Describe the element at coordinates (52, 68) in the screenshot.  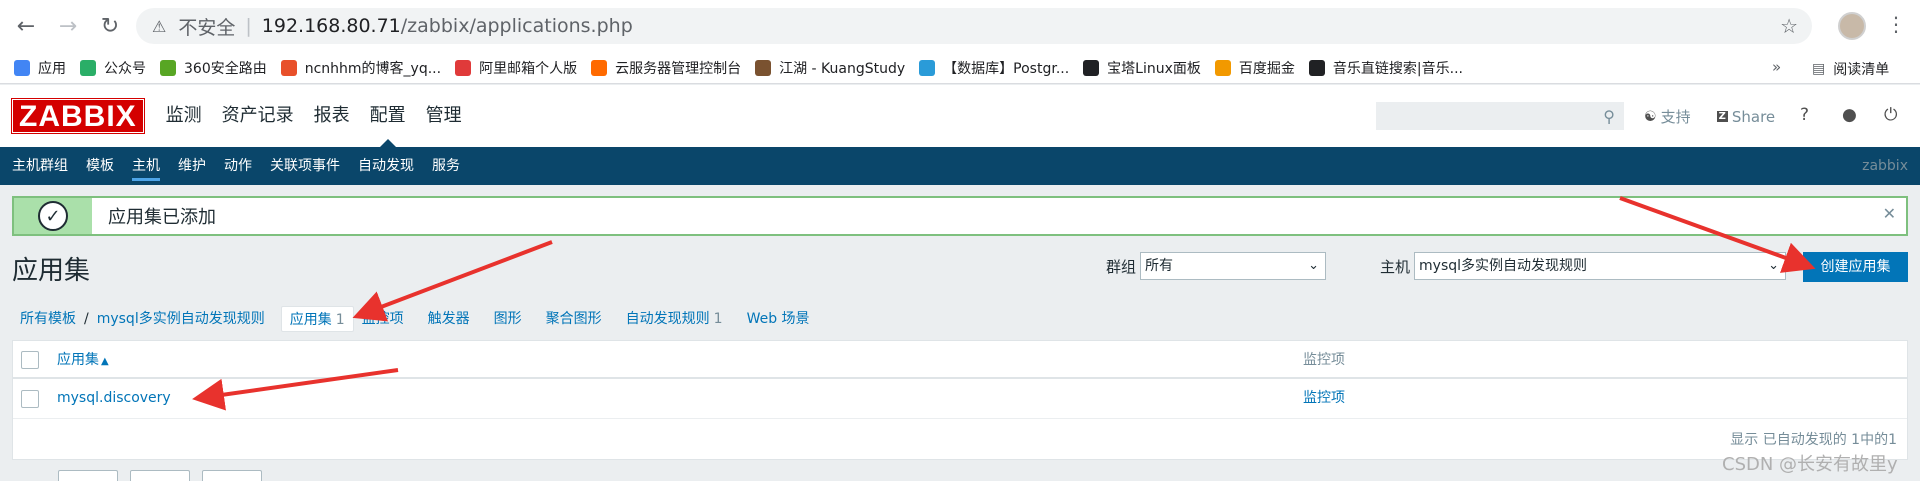
I see `bookmark-label: 应用` at that location.